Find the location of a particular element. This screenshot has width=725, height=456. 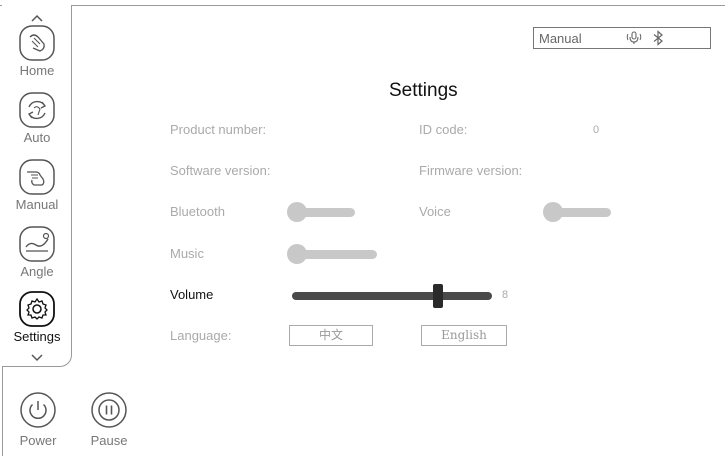

microphone-icon is located at coordinates (634, 37).